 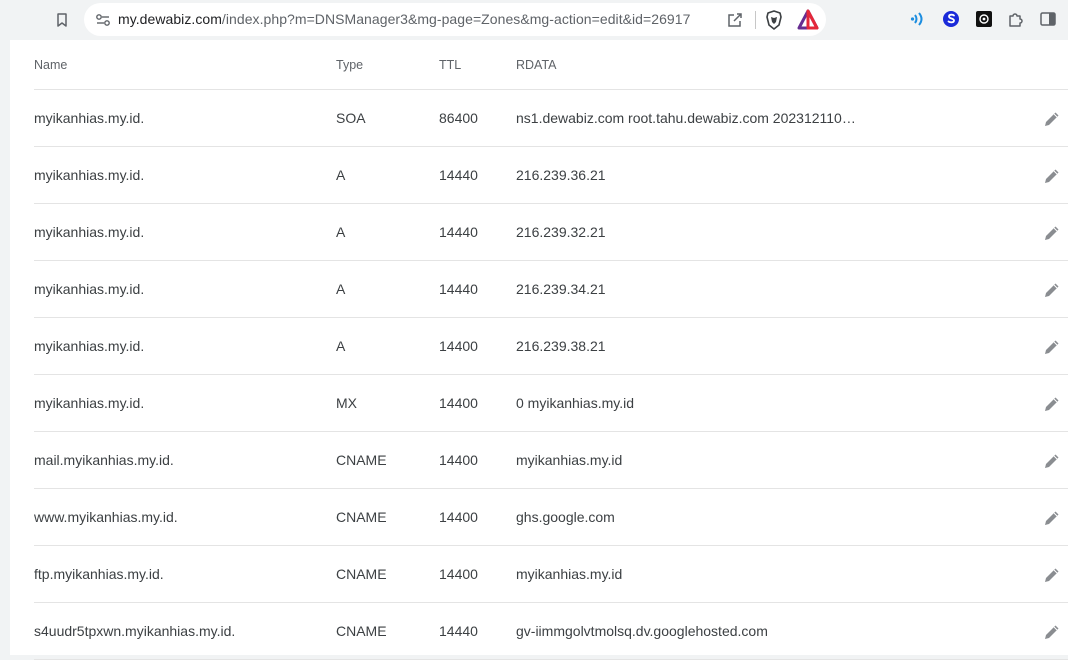 What do you see at coordinates (346, 403) in the screenshot?
I see `record-type: MX` at bounding box center [346, 403].